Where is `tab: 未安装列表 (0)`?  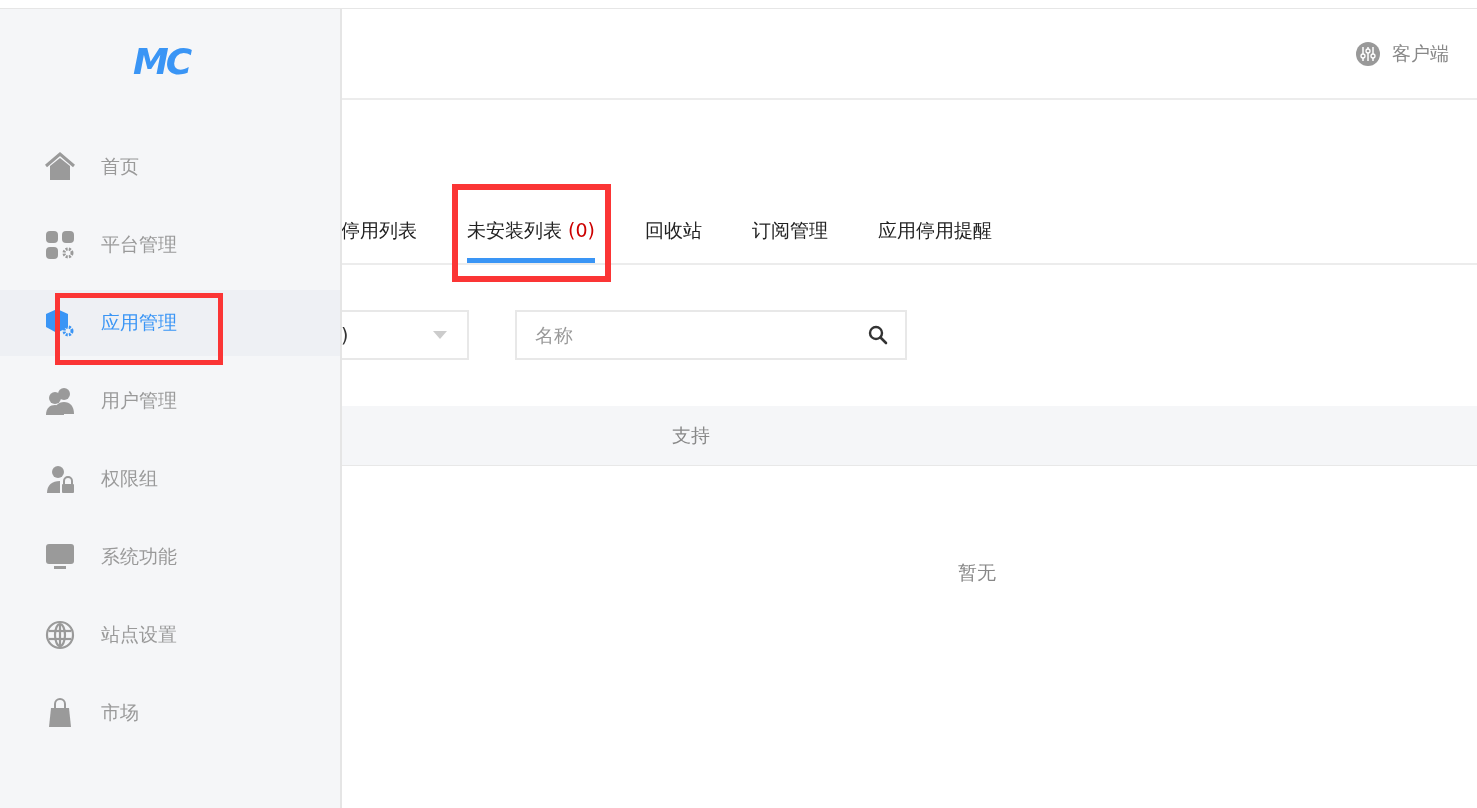 tab: 未安装列表 (0) is located at coordinates (531, 230).